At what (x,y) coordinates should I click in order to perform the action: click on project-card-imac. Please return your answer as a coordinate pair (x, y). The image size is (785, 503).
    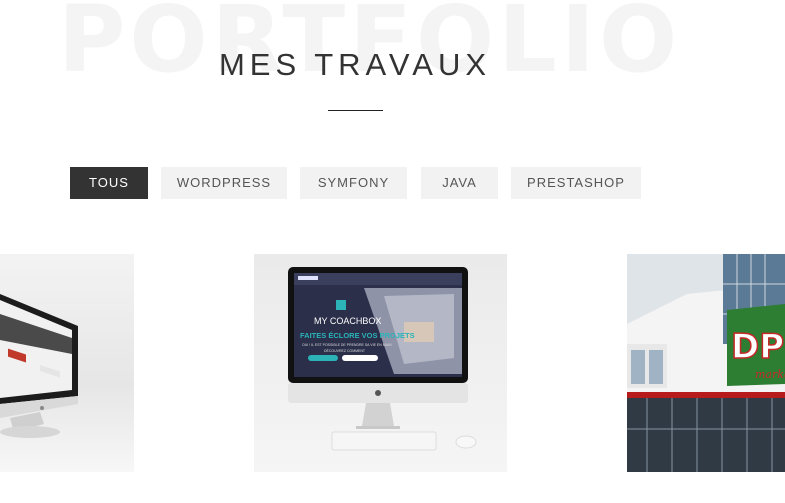
    Looking at the image, I should click on (67, 363).